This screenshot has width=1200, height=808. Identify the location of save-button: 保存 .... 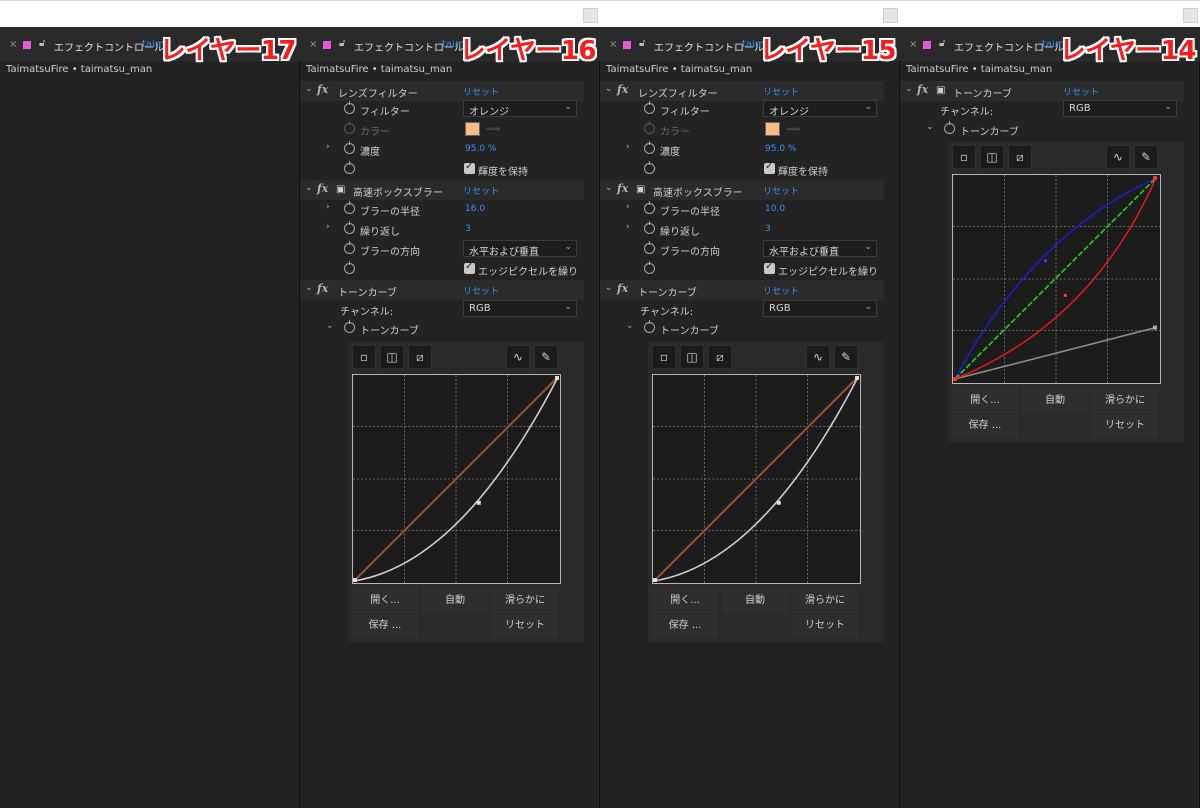
(685, 626).